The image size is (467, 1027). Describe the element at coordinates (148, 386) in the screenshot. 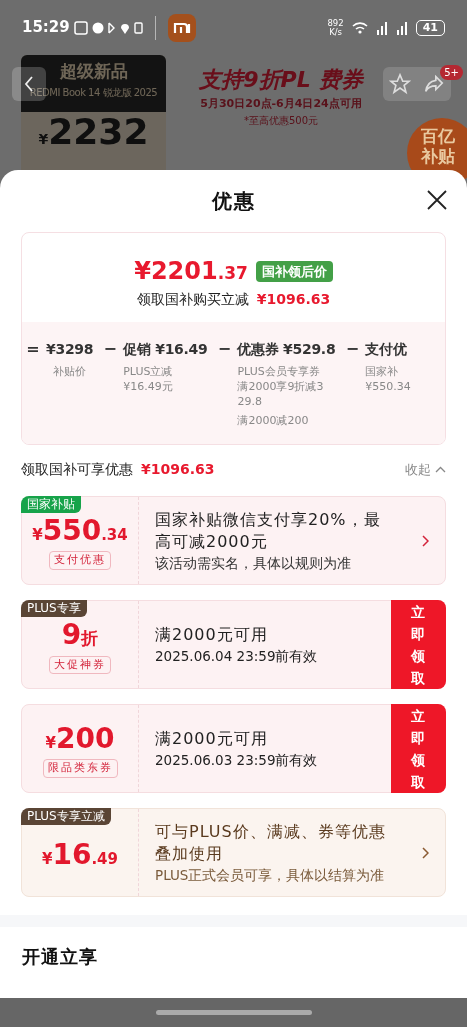

I see `breakdown-note: ¥16.49元` at that location.